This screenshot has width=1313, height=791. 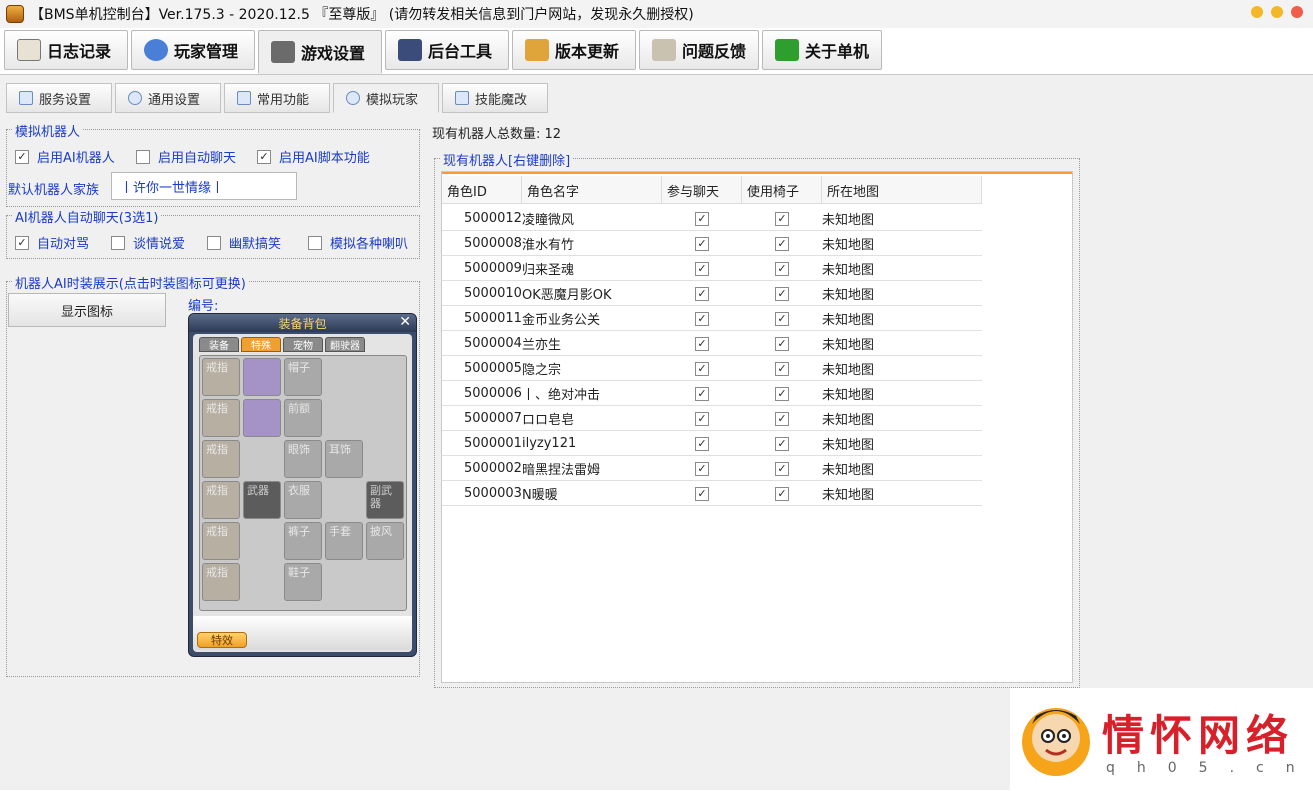 I want to click on col-header-name: 角色名字, so click(x=592, y=190).